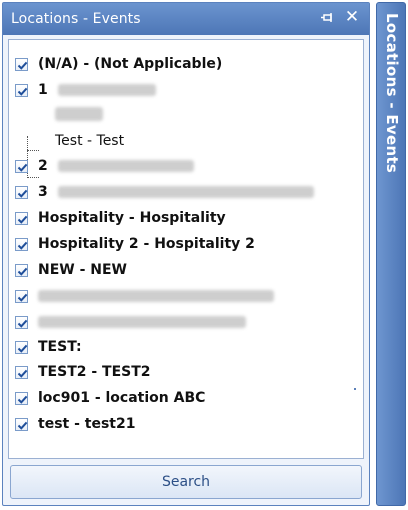 The width and height of the screenshot is (408, 510). Describe the element at coordinates (392, 93) in the screenshot. I see `side-tab-label: Locations - Events` at that location.